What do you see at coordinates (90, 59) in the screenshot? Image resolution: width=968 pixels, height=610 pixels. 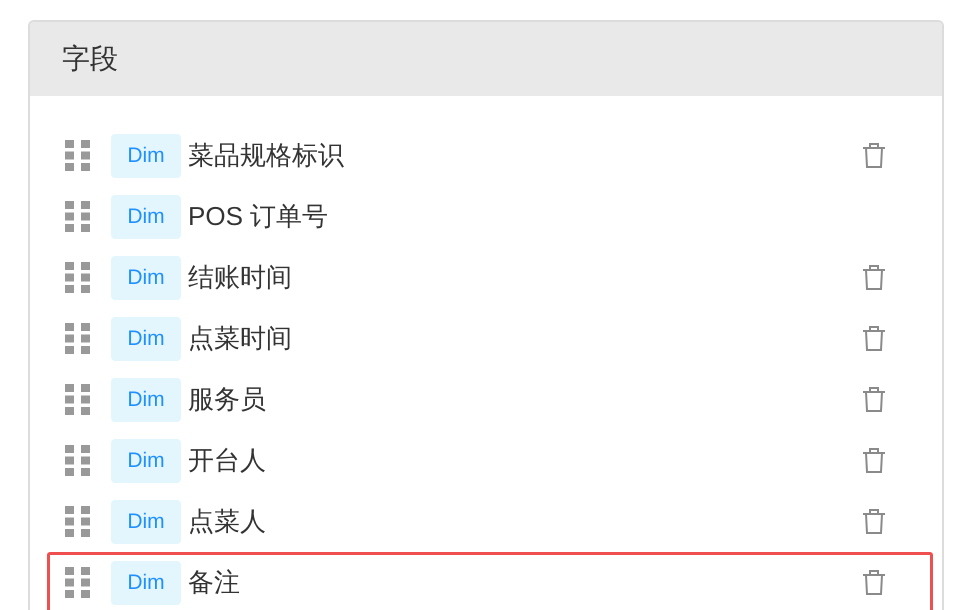 I see `panel-title: 字段` at bounding box center [90, 59].